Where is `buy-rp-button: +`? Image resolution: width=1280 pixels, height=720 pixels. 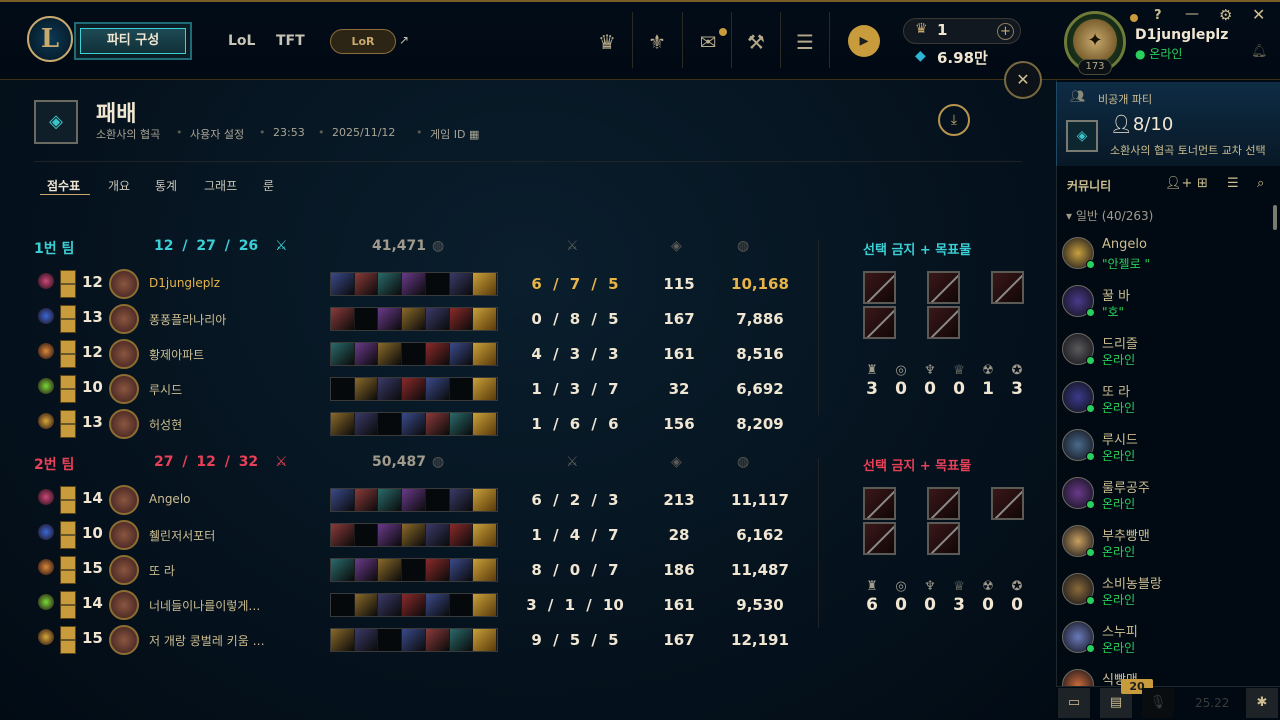
buy-rp-button: + is located at coordinates (1005, 31).